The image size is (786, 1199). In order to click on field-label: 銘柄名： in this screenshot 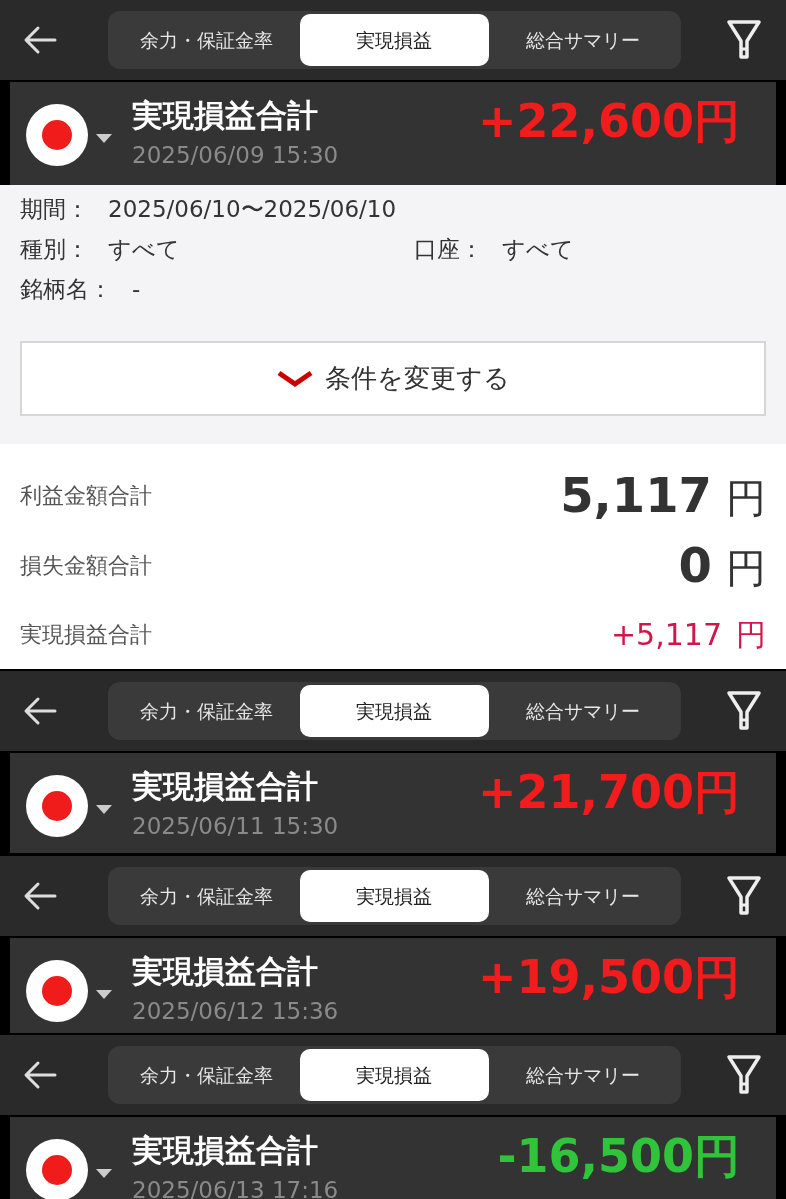, I will do `click(66, 289)`.